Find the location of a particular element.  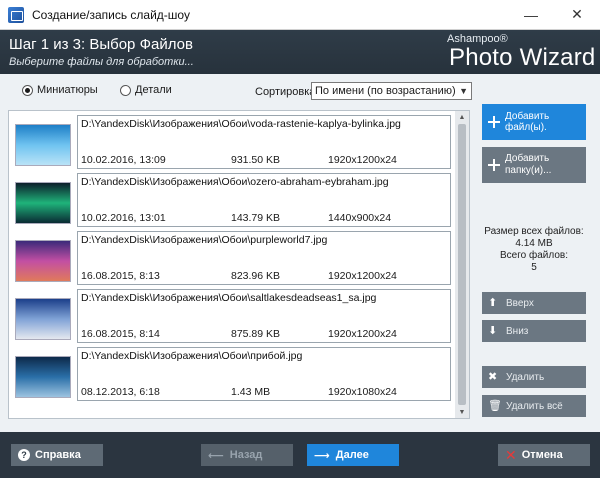

arrow-right-icon: ⟶ is located at coordinates (322, 455).